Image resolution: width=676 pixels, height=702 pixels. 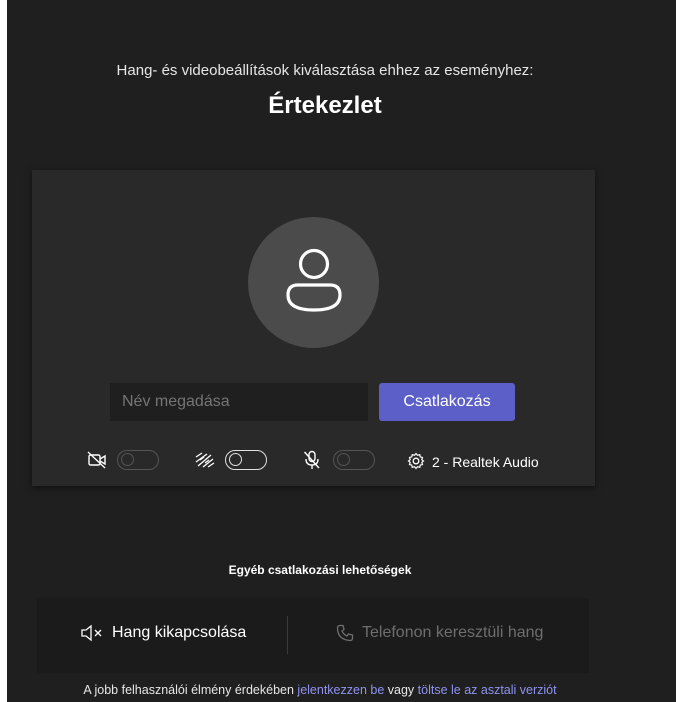 I want to click on gear-icon, so click(x=416, y=461).